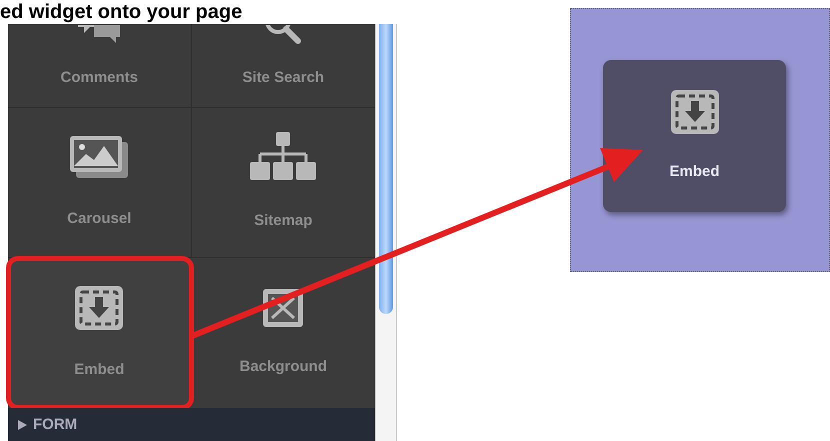  Describe the element at coordinates (99, 219) in the screenshot. I see `widget-label: Carousel` at that location.